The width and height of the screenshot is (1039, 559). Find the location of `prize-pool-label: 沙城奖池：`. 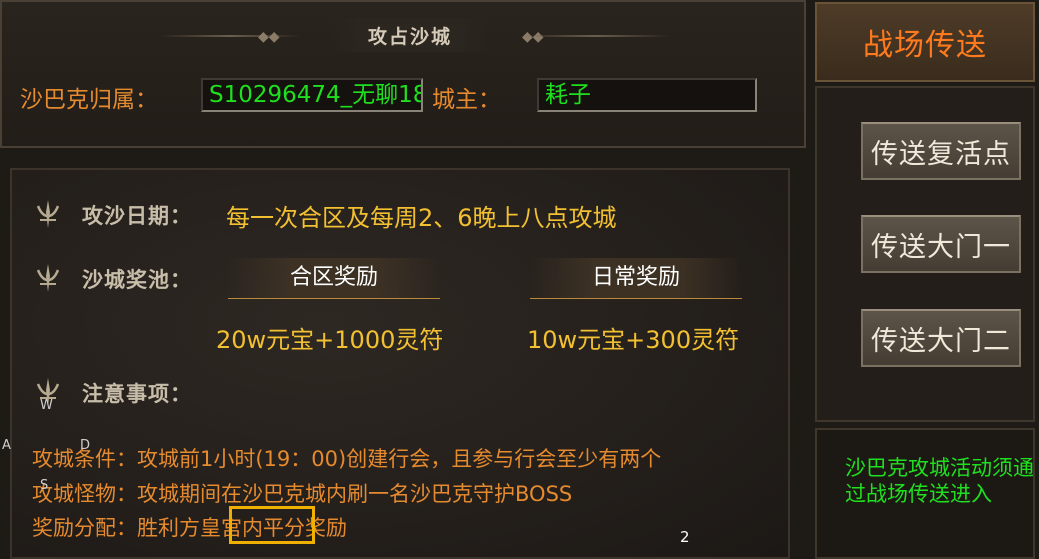

prize-pool-label: 沙城奖池： is located at coordinates (137, 280).